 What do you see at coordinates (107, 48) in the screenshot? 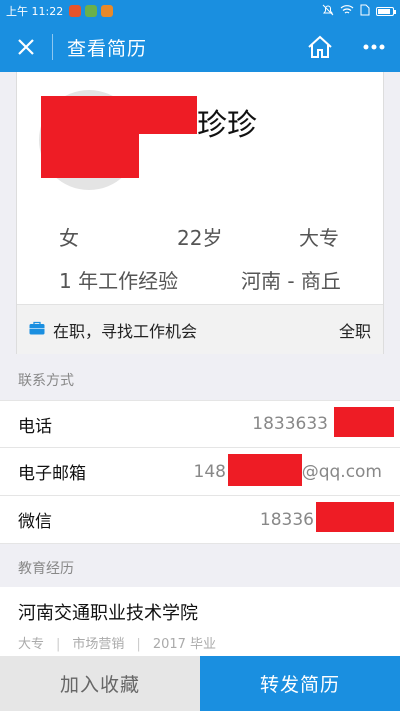
I see `page-title: 查看简历` at bounding box center [107, 48].